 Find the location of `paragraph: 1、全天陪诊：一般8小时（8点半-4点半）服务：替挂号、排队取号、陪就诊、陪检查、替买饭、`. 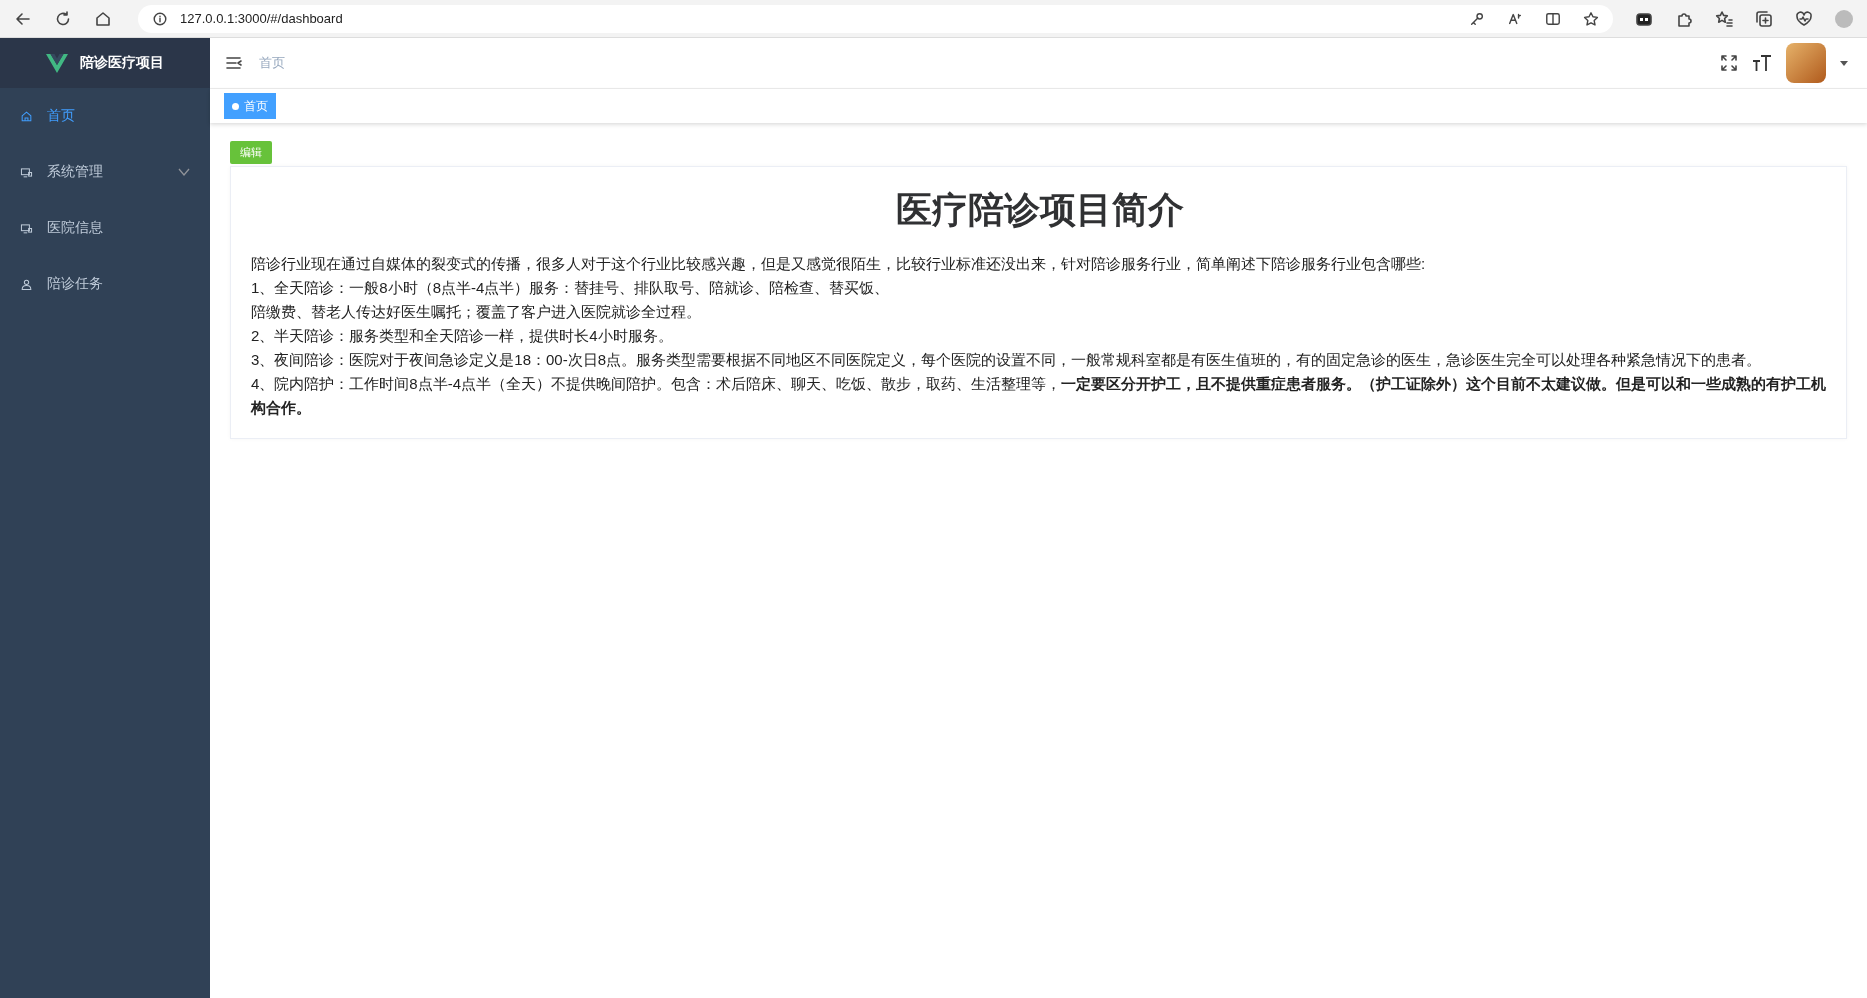

paragraph: 1、全天陪诊：一般8小时（8点半-4点半）服务：替挂号、排队取号、陪就诊、陪检查、替买饭、 is located at coordinates (571, 287).